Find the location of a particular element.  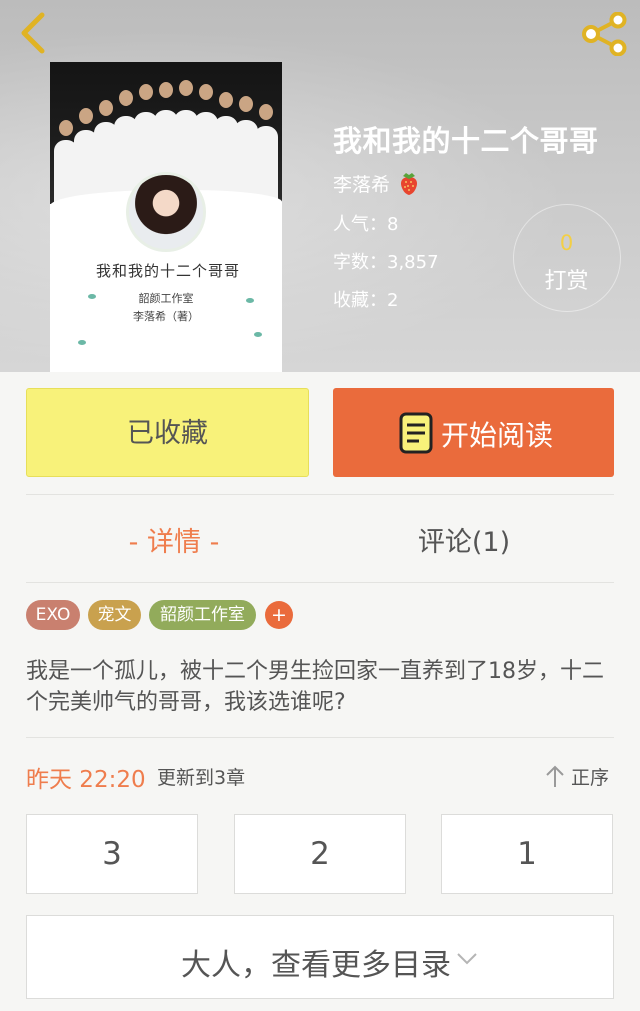

share-icon is located at coordinates (604, 34).